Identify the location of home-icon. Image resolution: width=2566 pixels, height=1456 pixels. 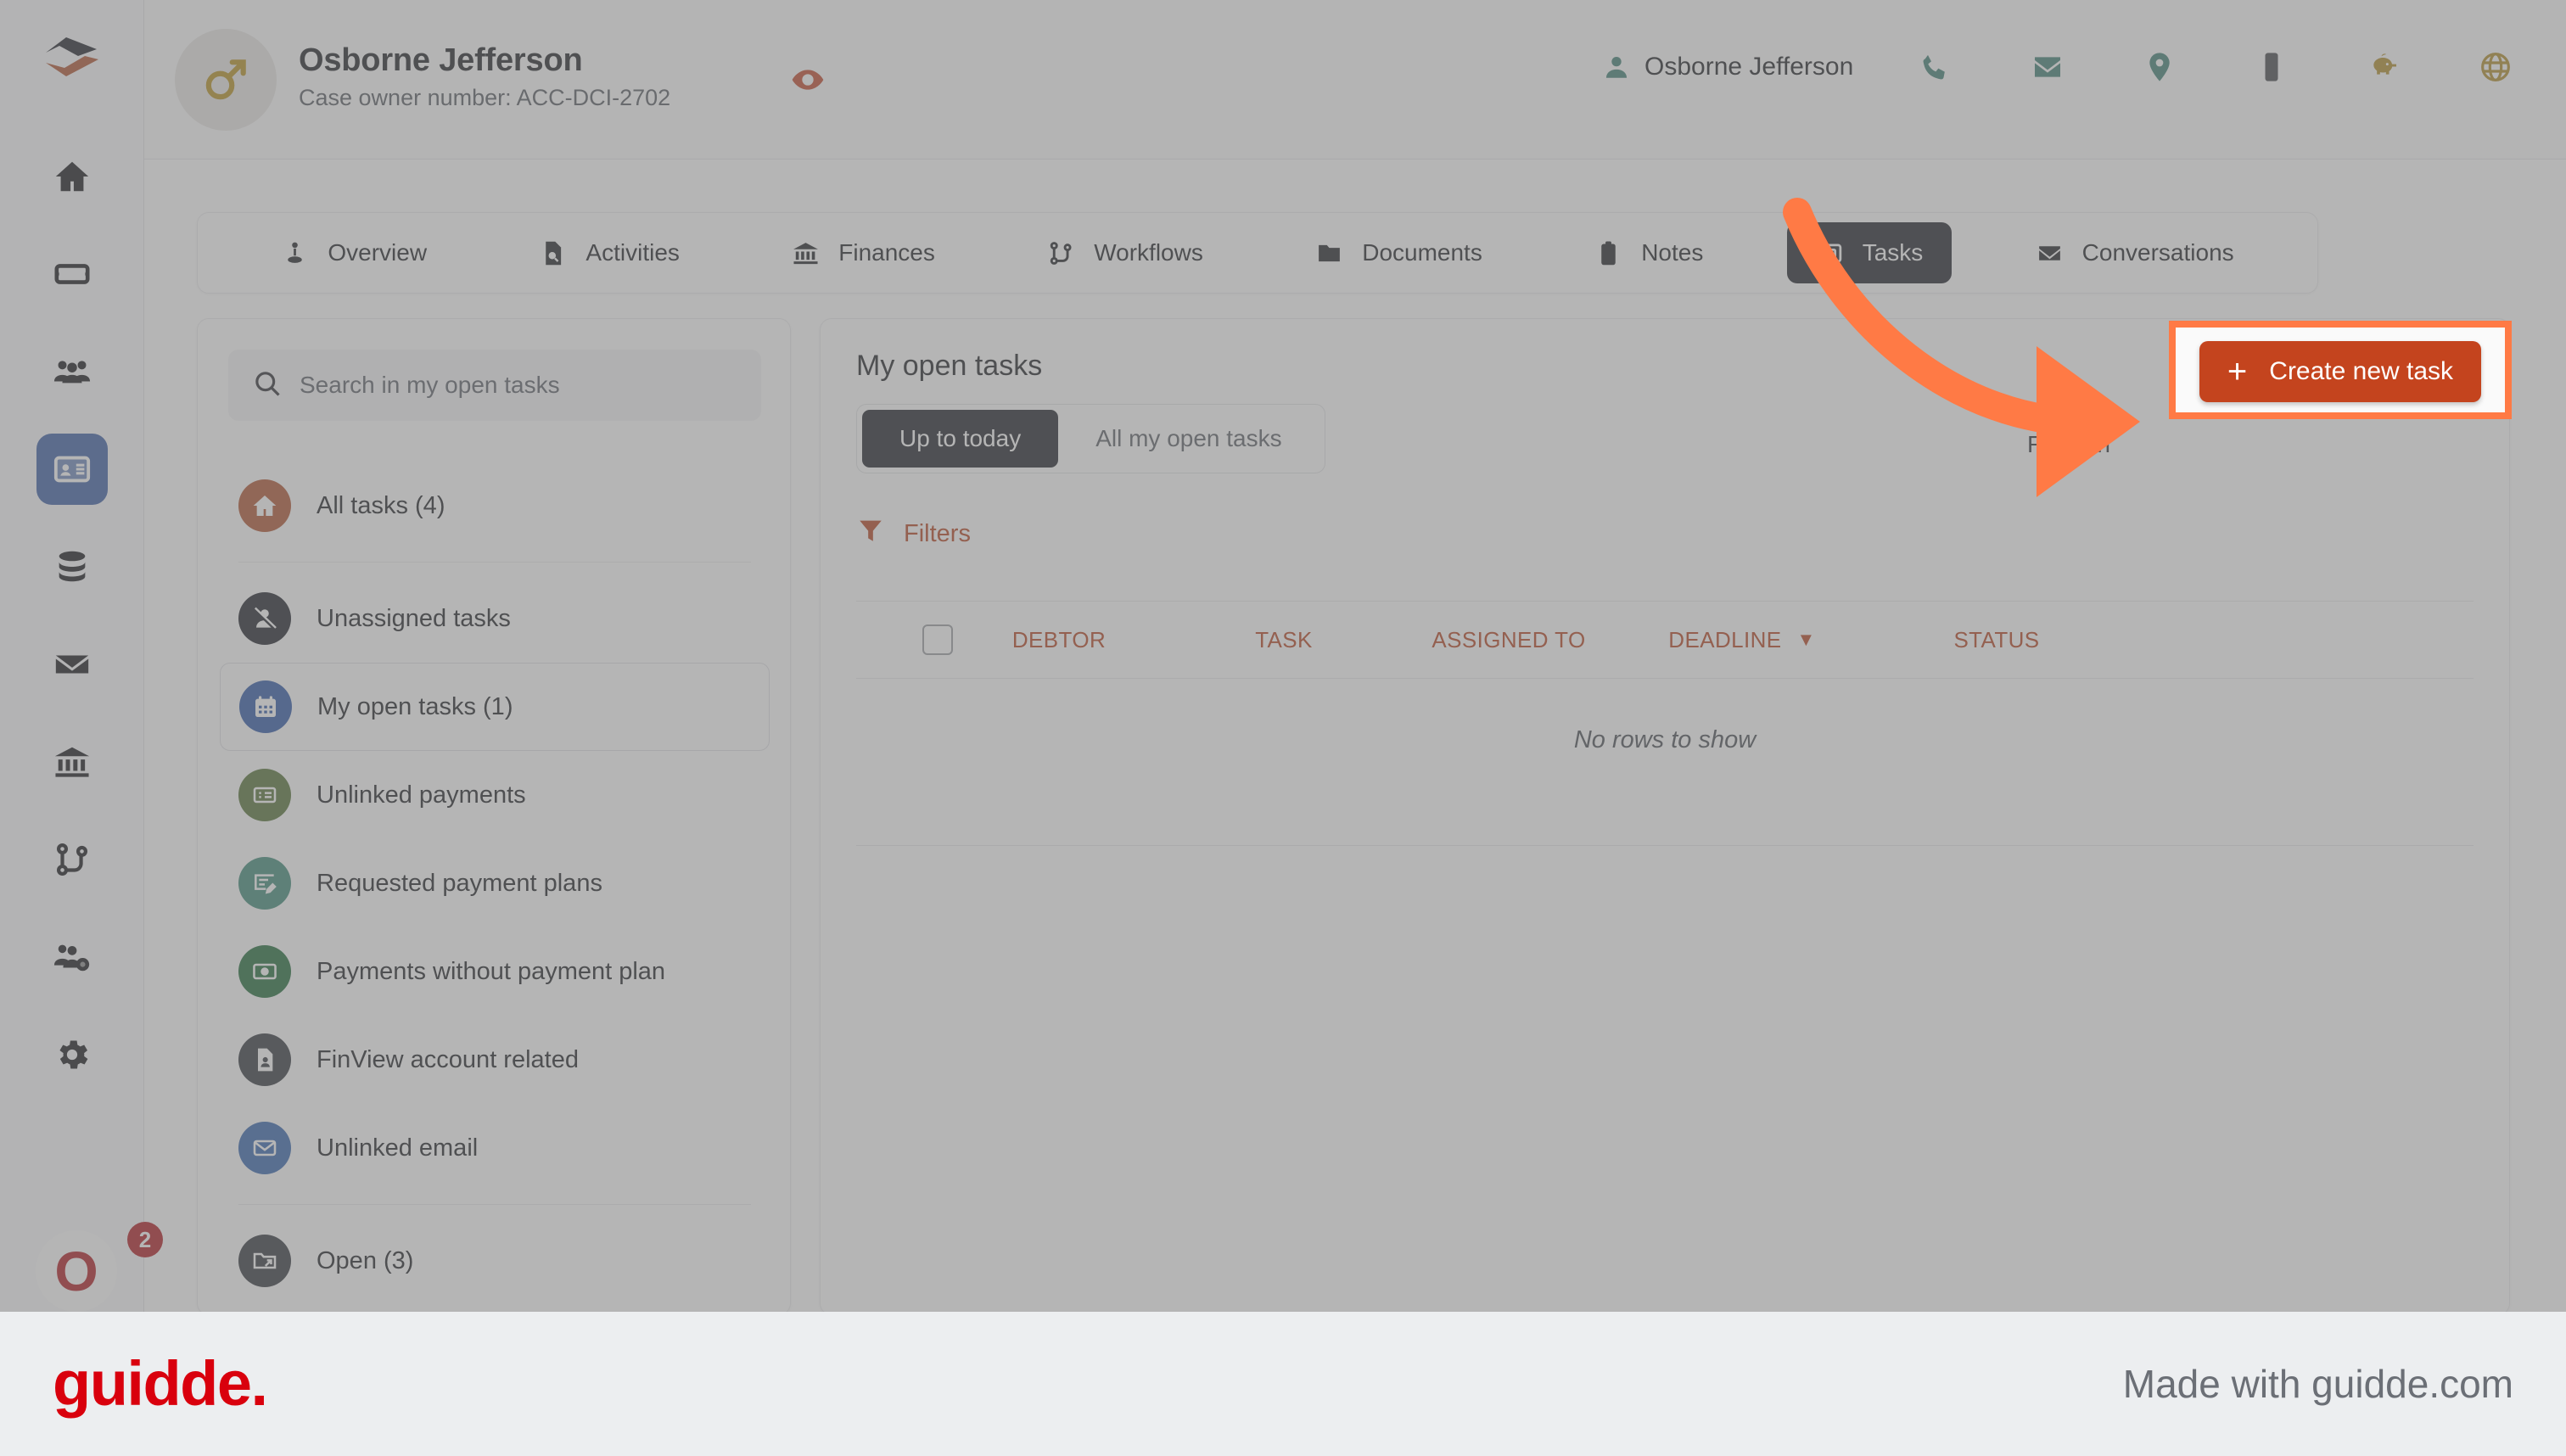
(72, 176).